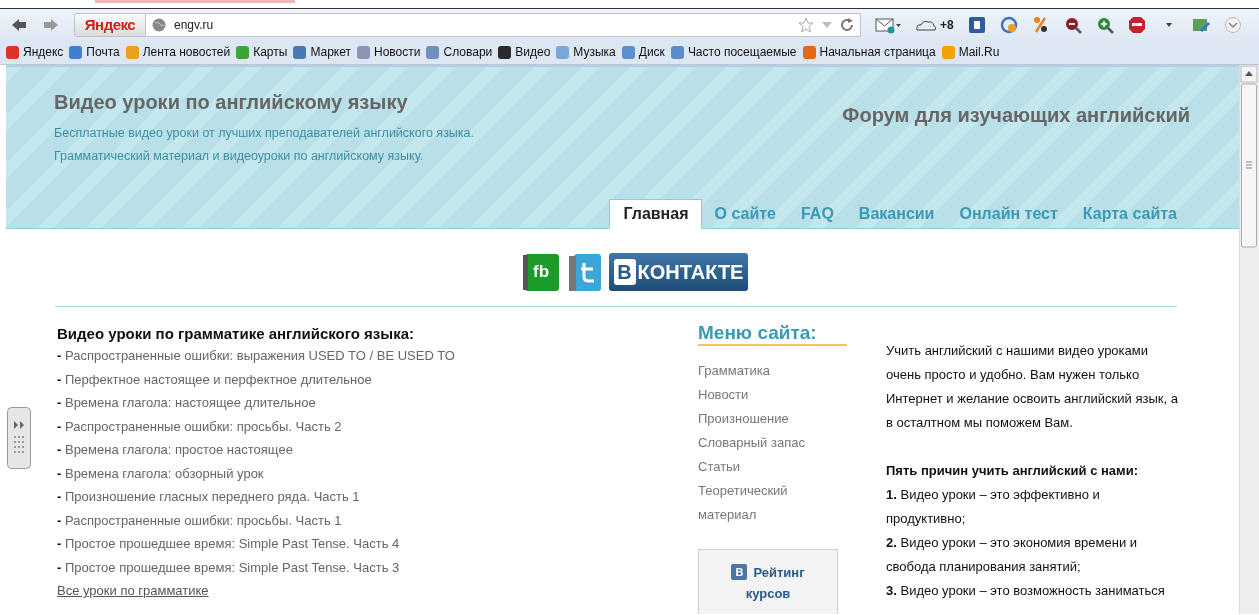  Describe the element at coordinates (194, 24) in the screenshot. I see `address-text: engv.ru` at that location.